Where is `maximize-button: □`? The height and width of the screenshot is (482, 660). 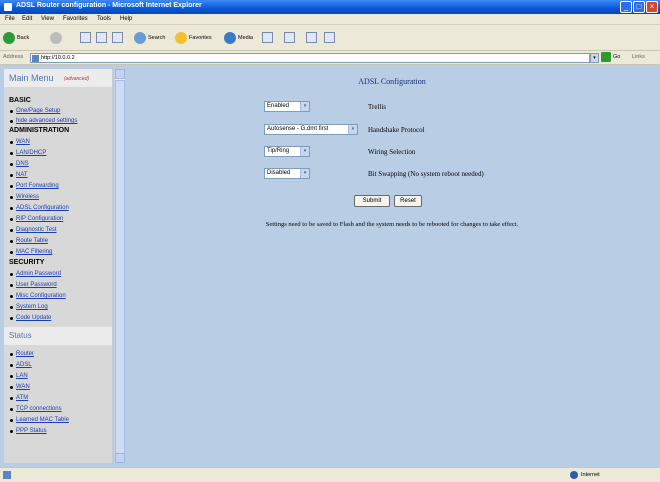
maximize-button: □ is located at coordinates (639, 7).